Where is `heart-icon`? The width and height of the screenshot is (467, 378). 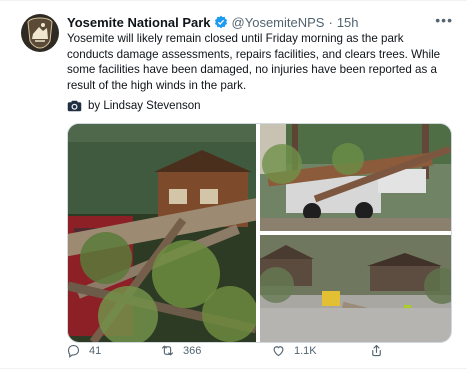 heart-icon is located at coordinates (278, 351).